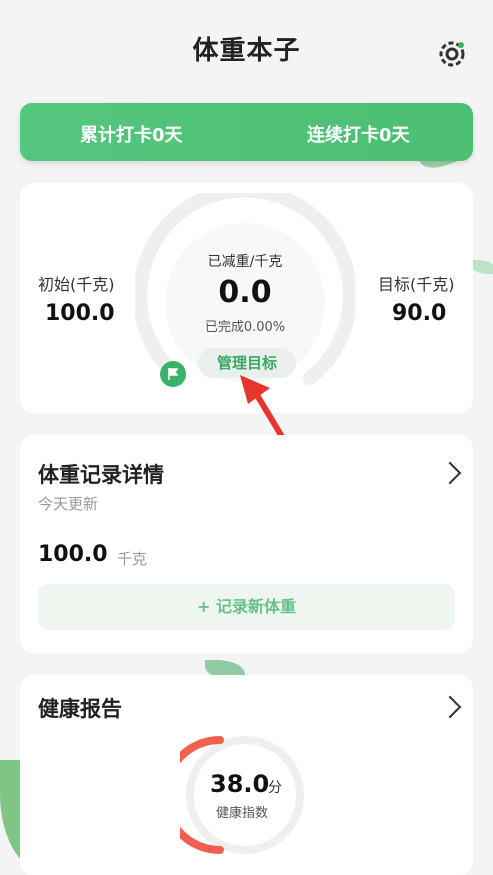 This screenshot has height=875, width=493. I want to click on flag-icon, so click(173, 374).